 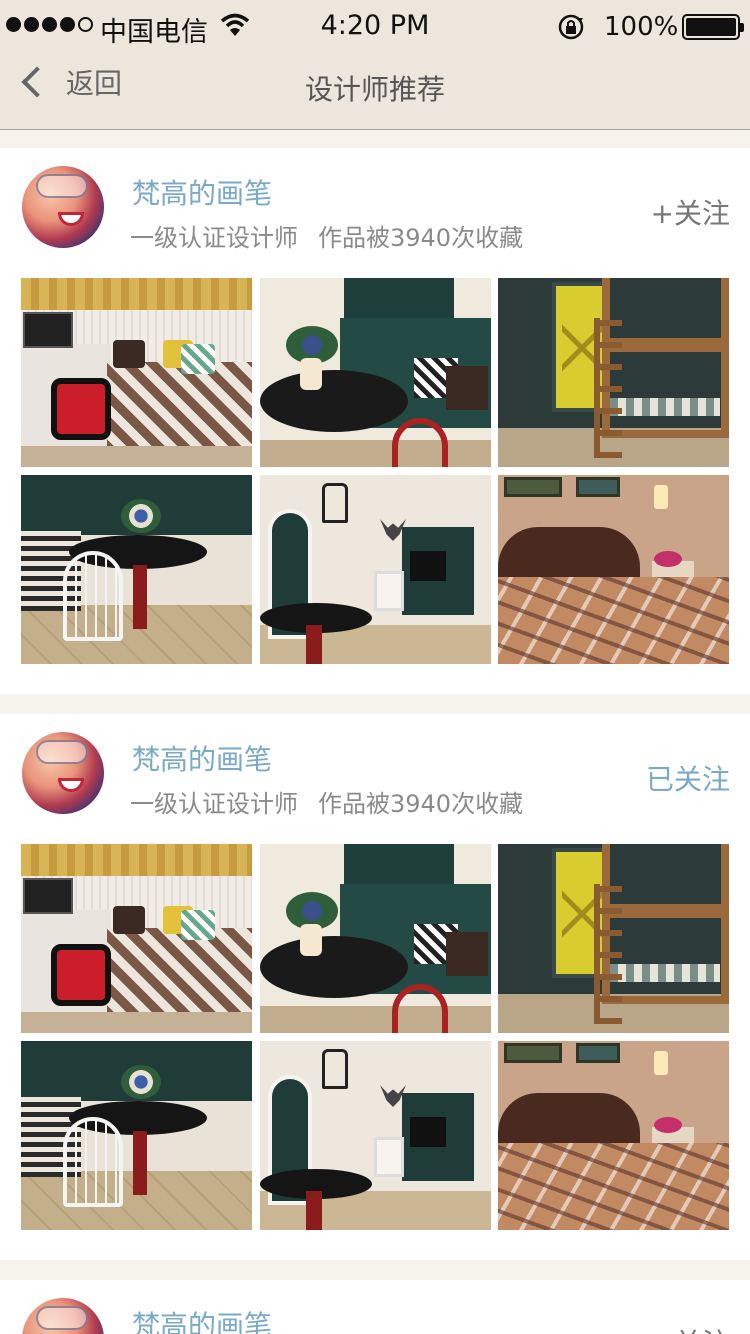 What do you see at coordinates (688, 778) in the screenshot?
I see `following-button: 已关注` at bounding box center [688, 778].